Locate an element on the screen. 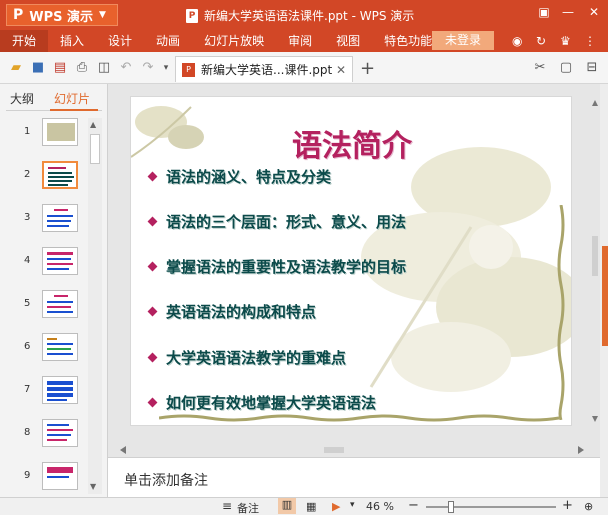  refresh-icon: ↻ is located at coordinates (541, 41).